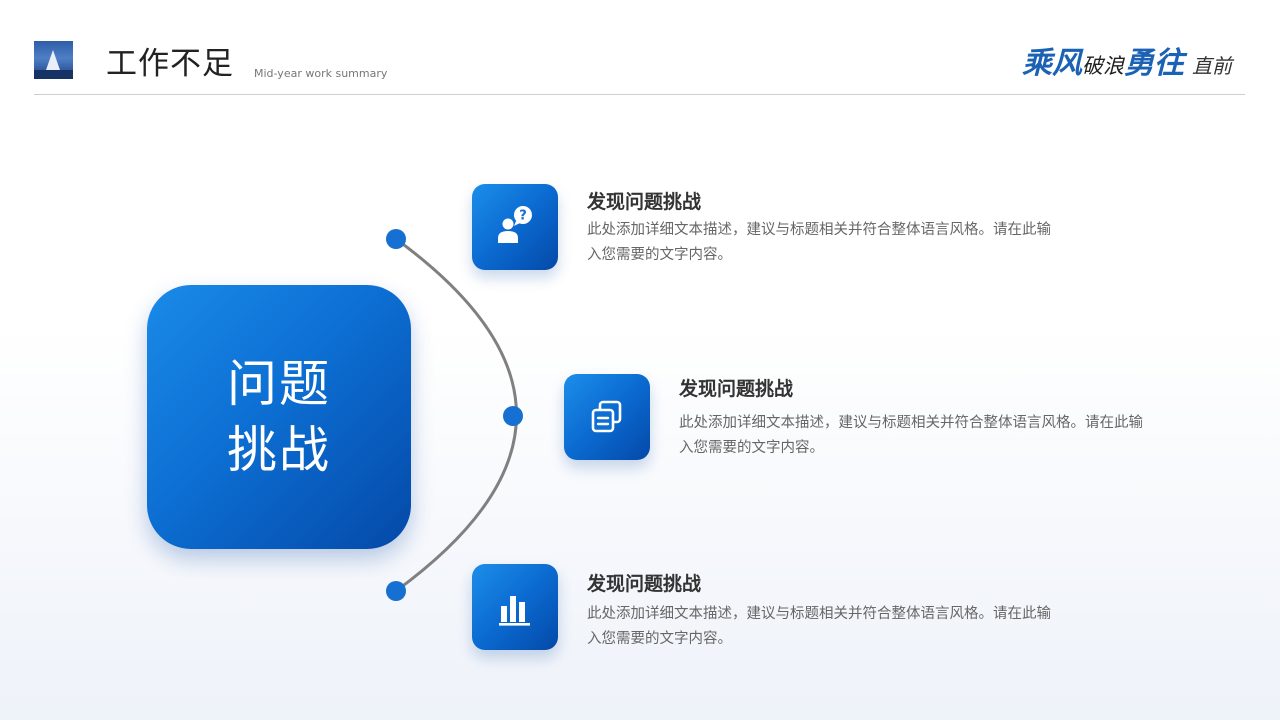  I want to click on user-question-icon: ?, so click(515, 224).